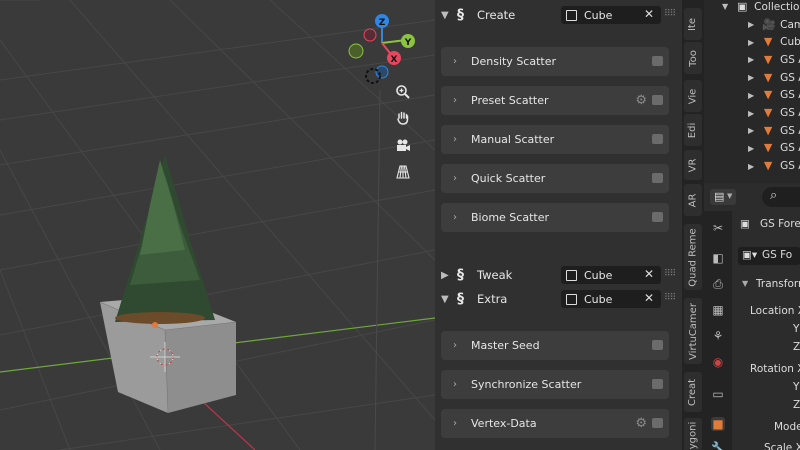 This screenshot has width=800, height=450. Describe the element at coordinates (693, 96) in the screenshot. I see `tab-vie: Vie` at that location.